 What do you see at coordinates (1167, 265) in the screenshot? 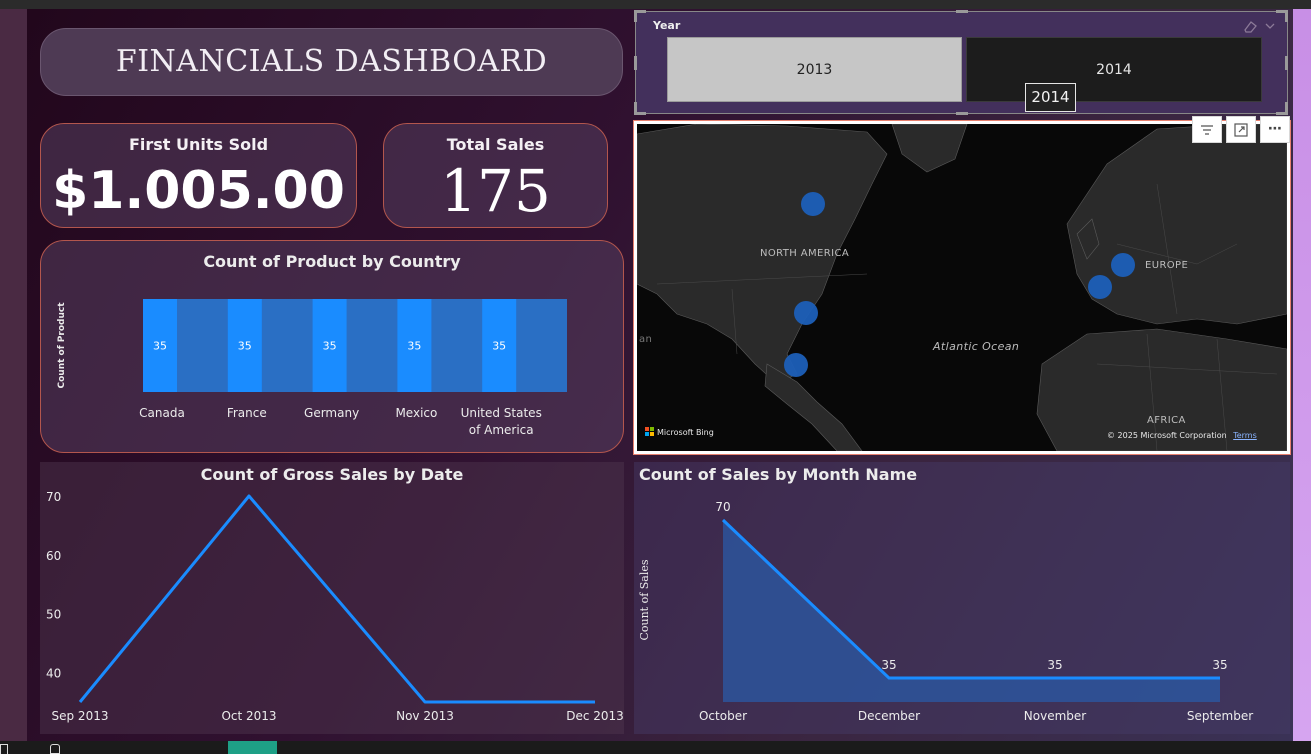
I see `map-label-europe: EUROPE` at bounding box center [1167, 265].